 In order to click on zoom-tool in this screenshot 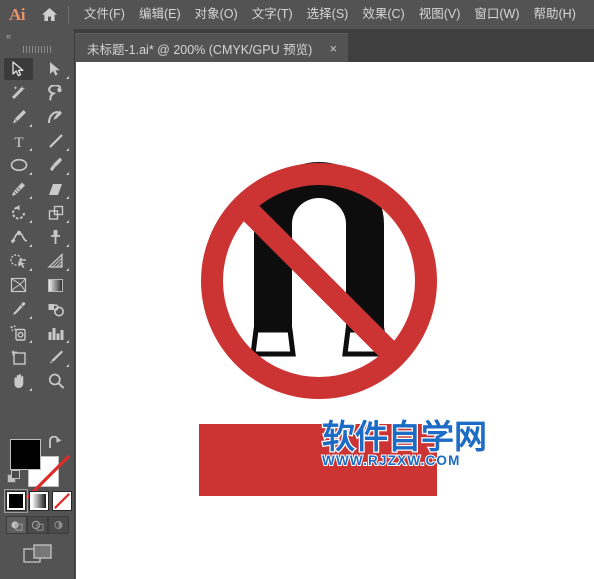, I will do `click(55, 381)`.